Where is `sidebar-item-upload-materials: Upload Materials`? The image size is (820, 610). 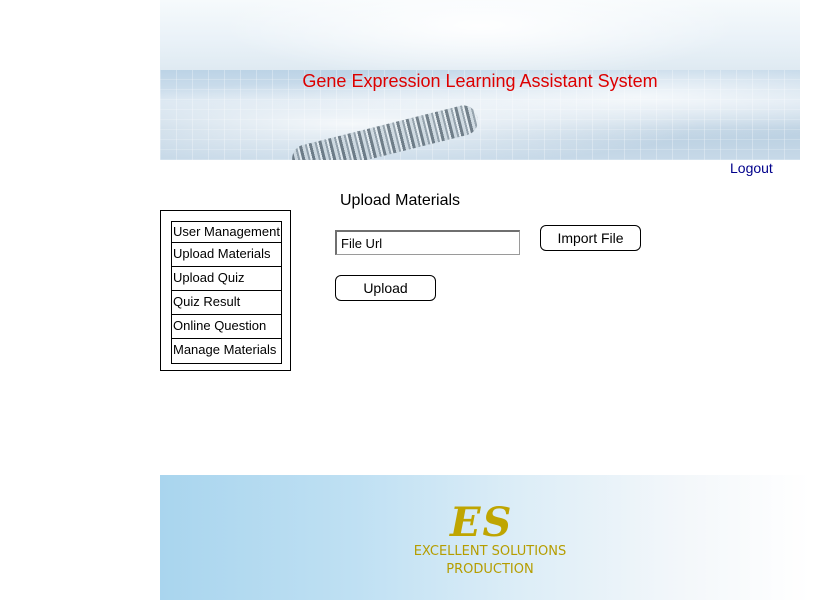 sidebar-item-upload-materials: Upload Materials is located at coordinates (226, 255).